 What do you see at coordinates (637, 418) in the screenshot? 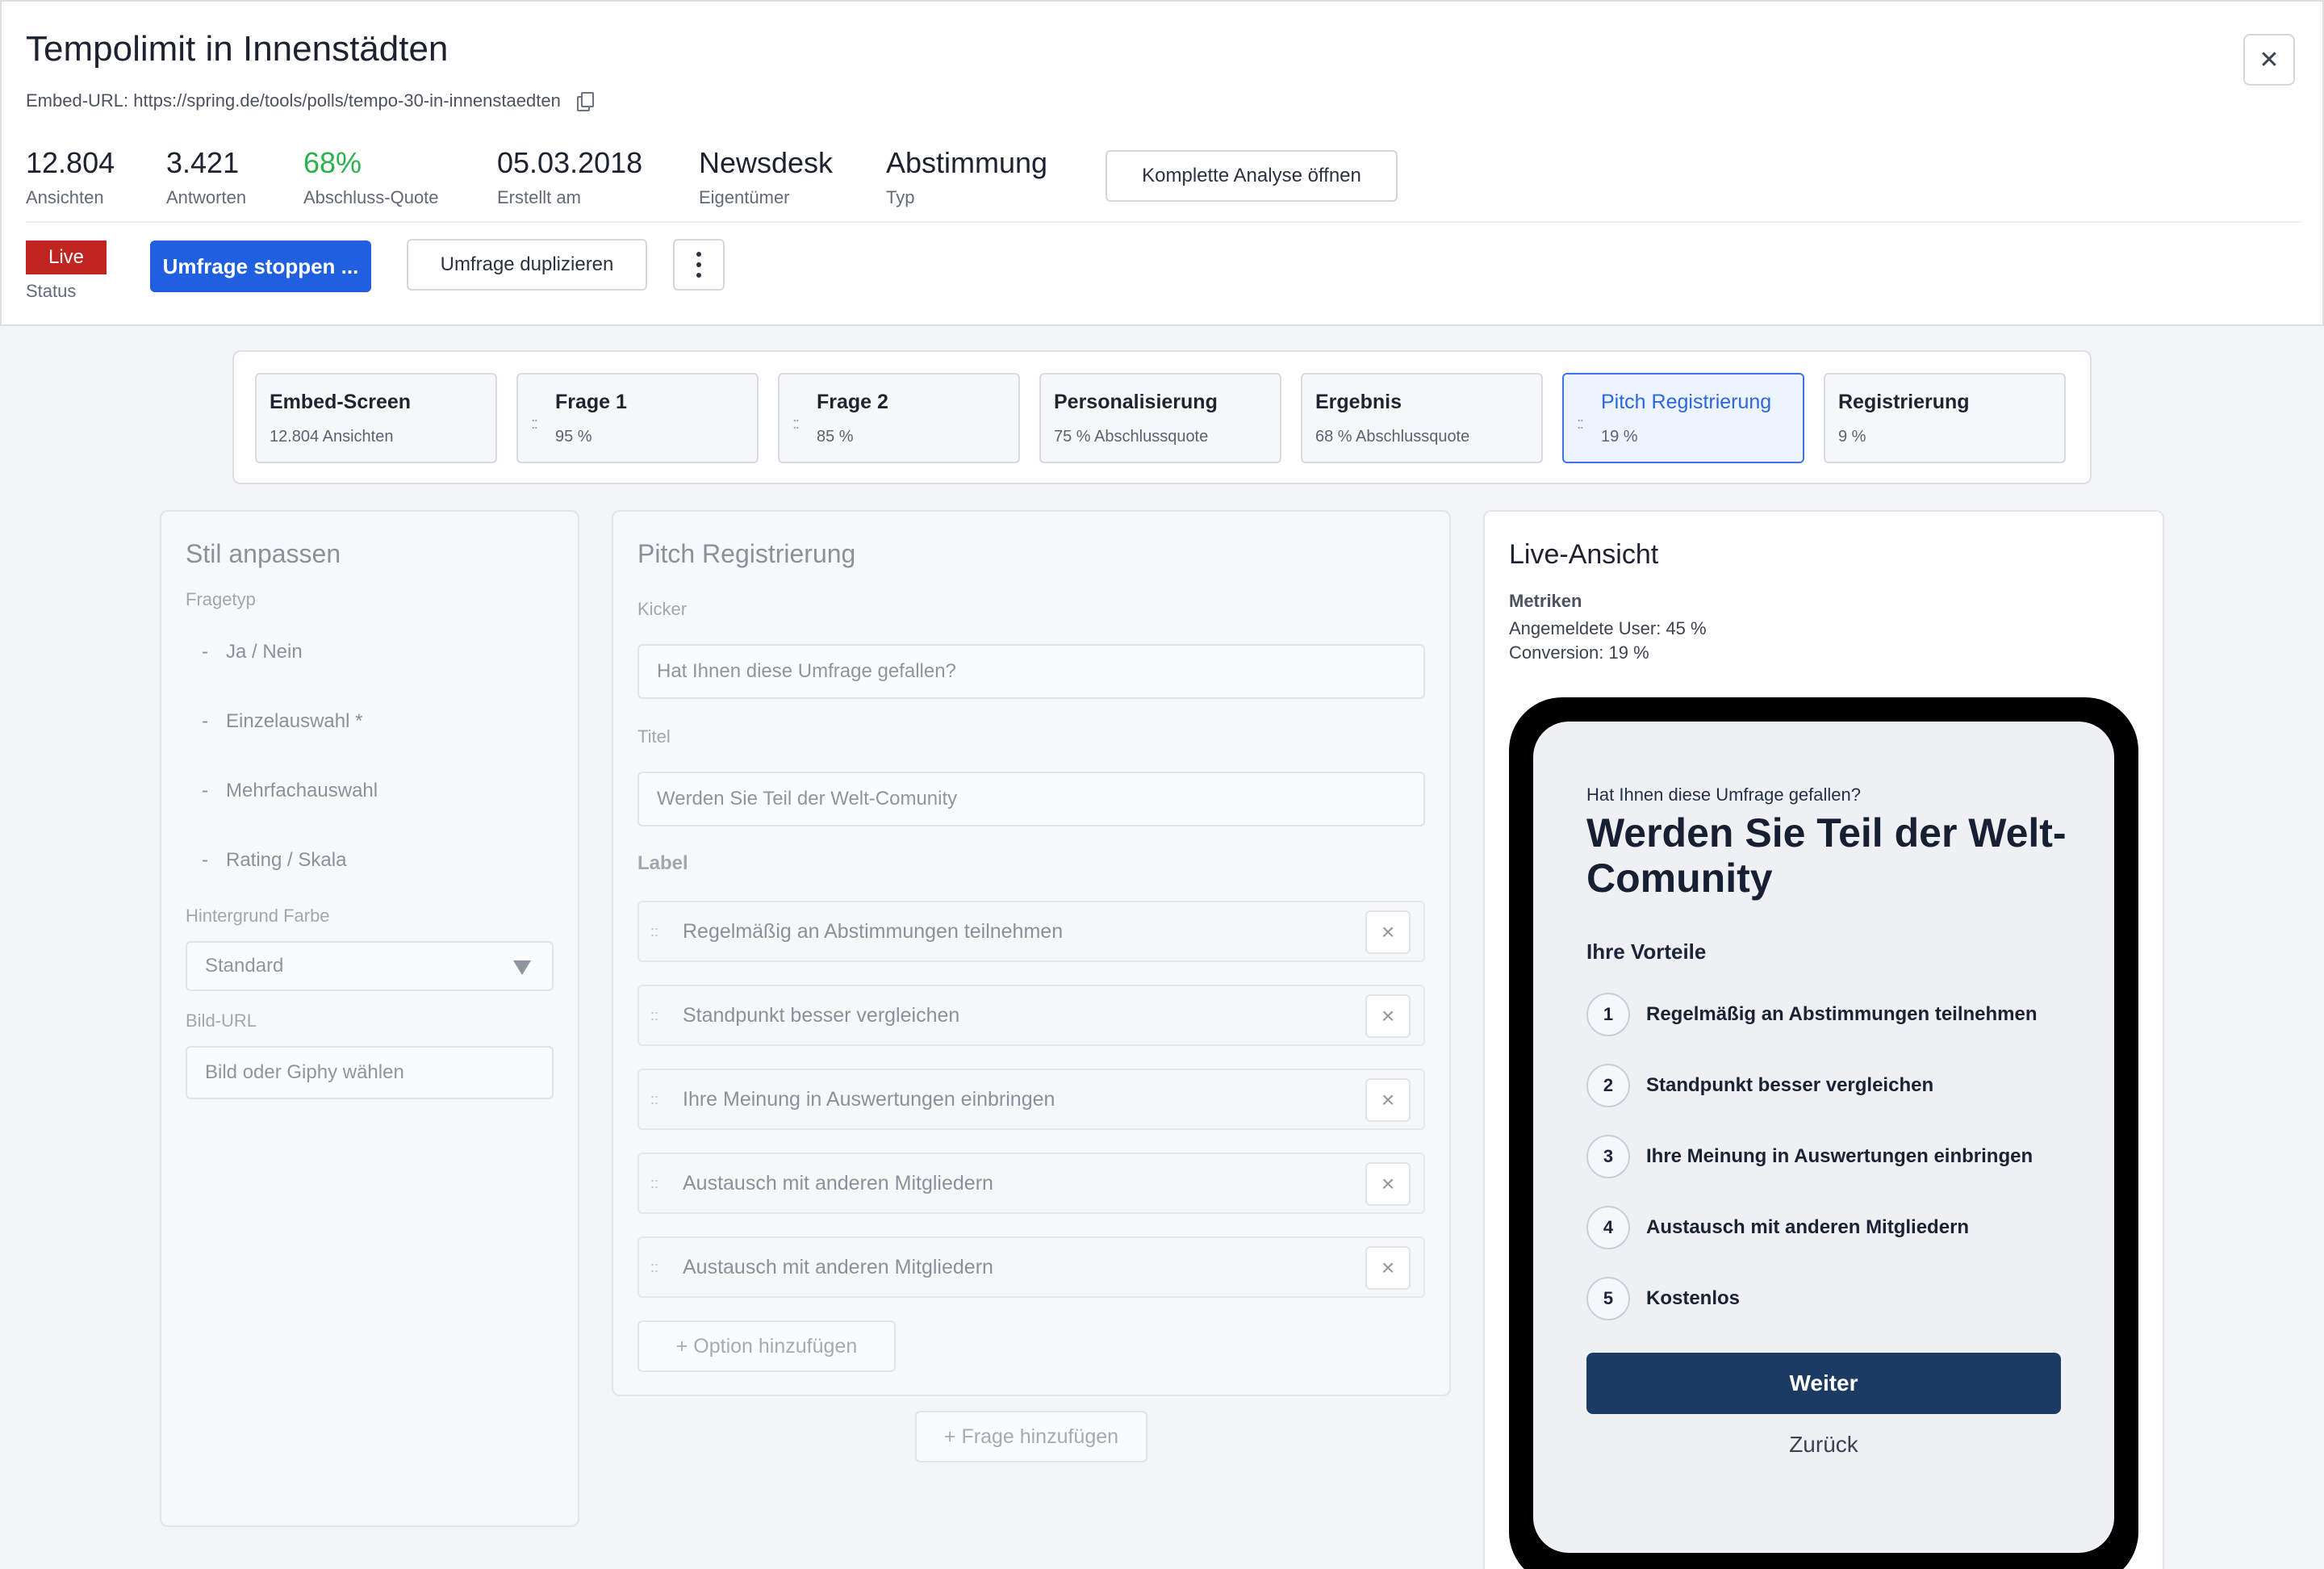
I see `step-frage-1: :: Frage 1 95 %` at bounding box center [637, 418].